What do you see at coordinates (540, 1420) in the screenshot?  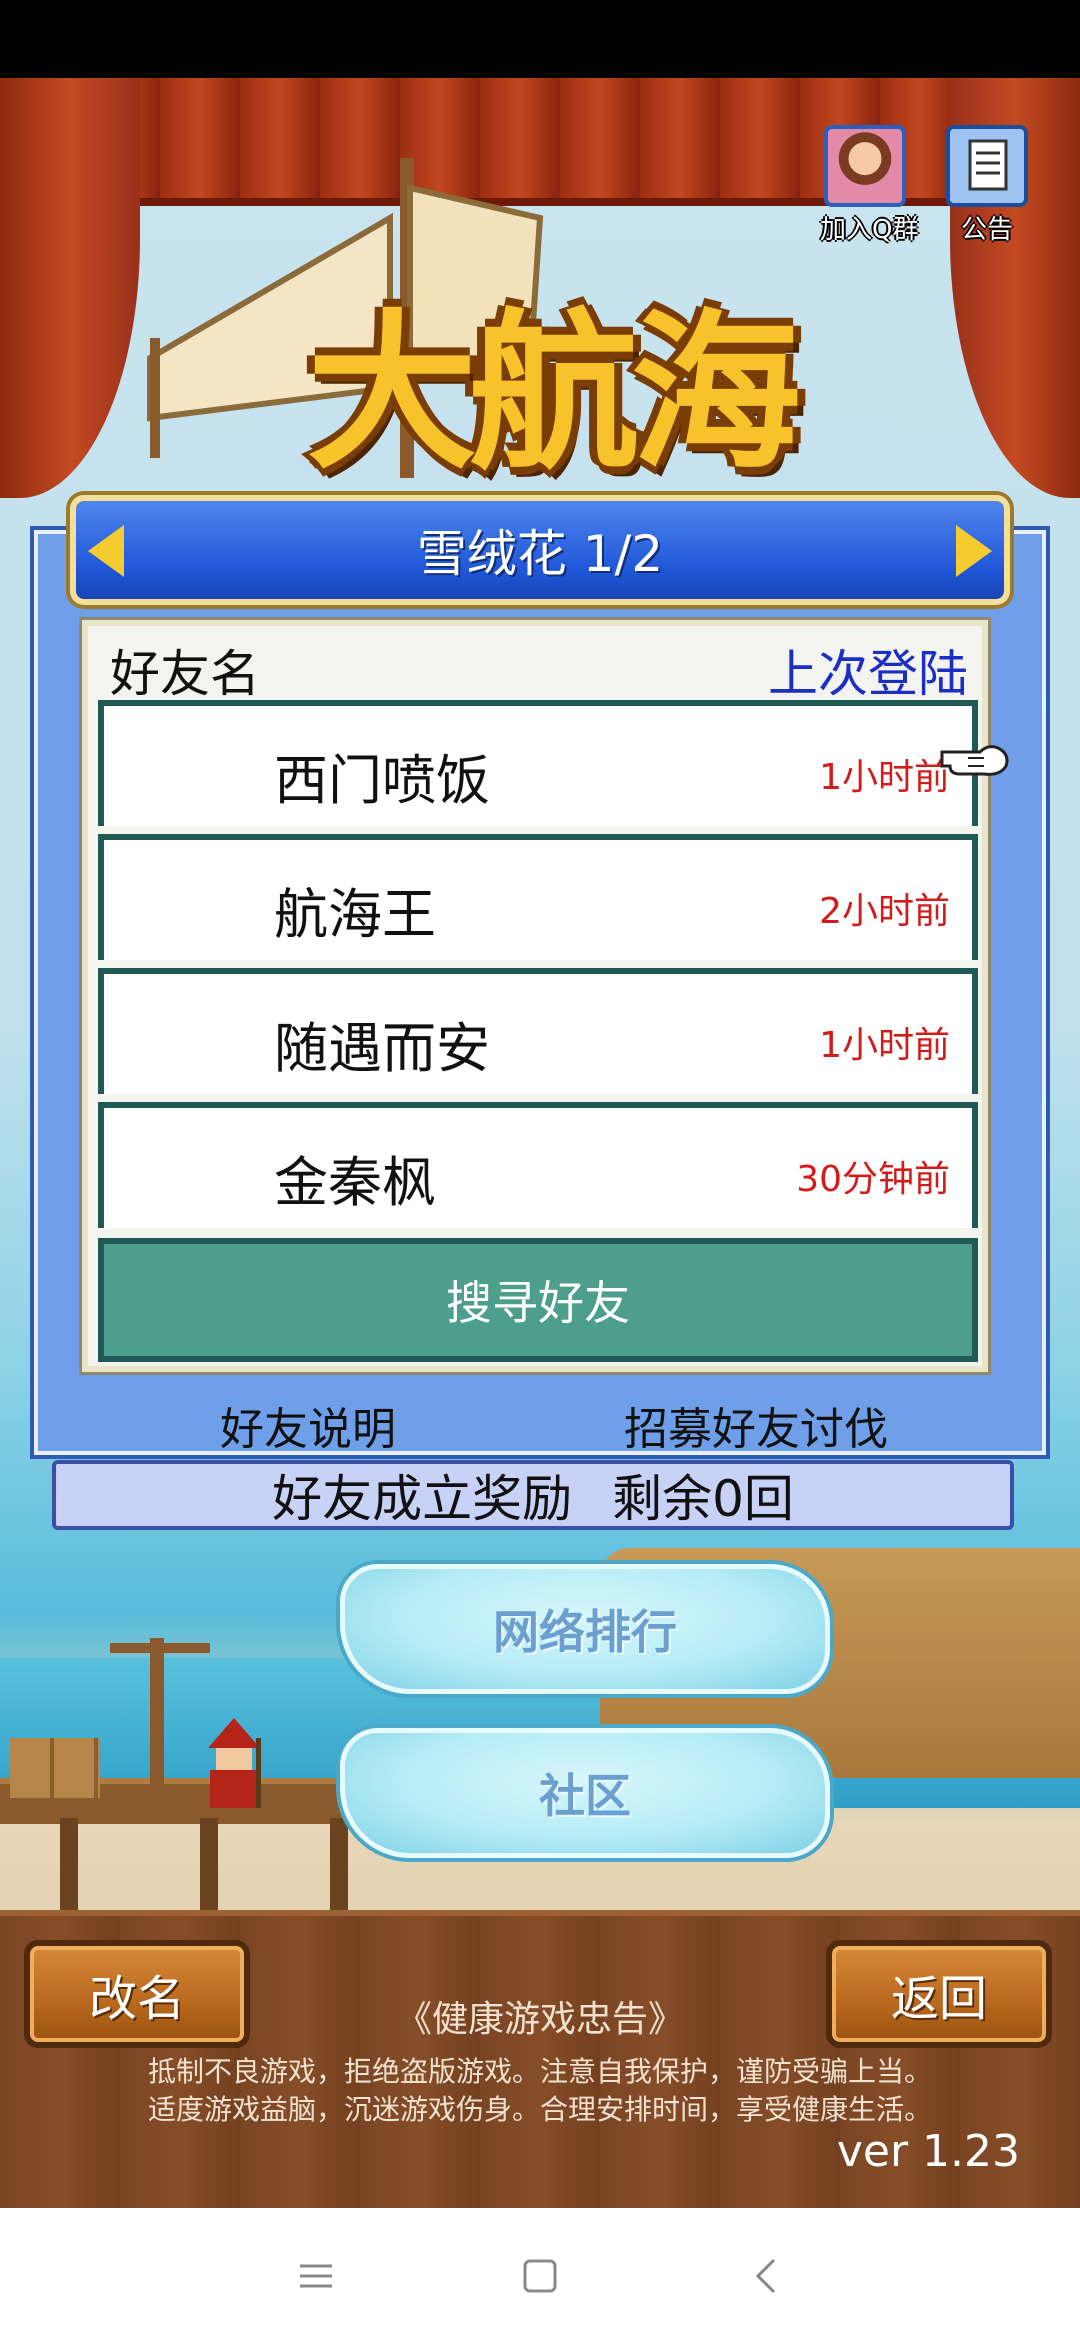 I see `panel-links: 好友说明 招募好友讨伐` at bounding box center [540, 1420].